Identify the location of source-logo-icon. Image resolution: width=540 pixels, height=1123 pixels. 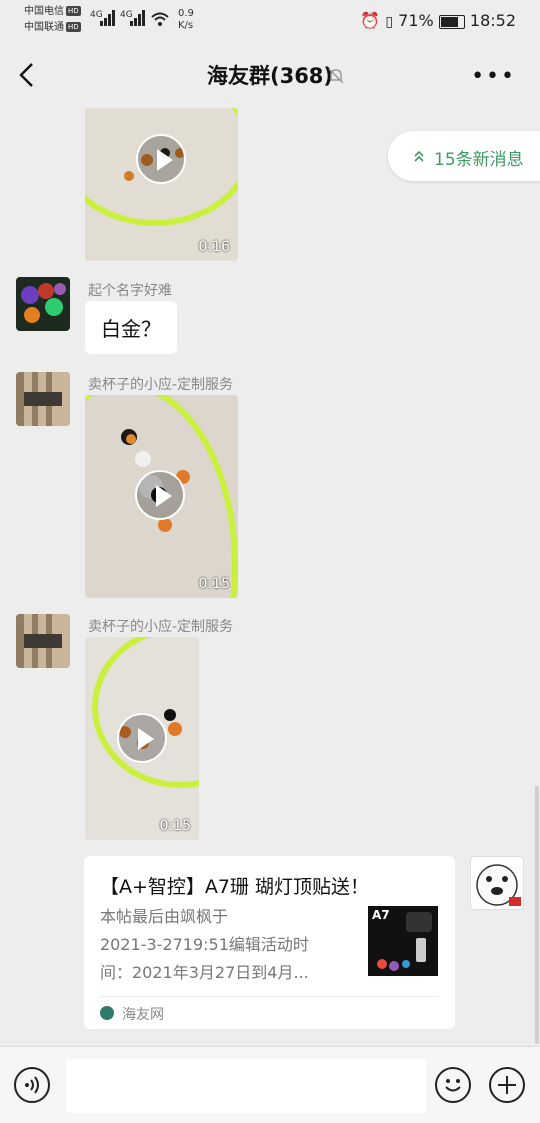
(107, 1013).